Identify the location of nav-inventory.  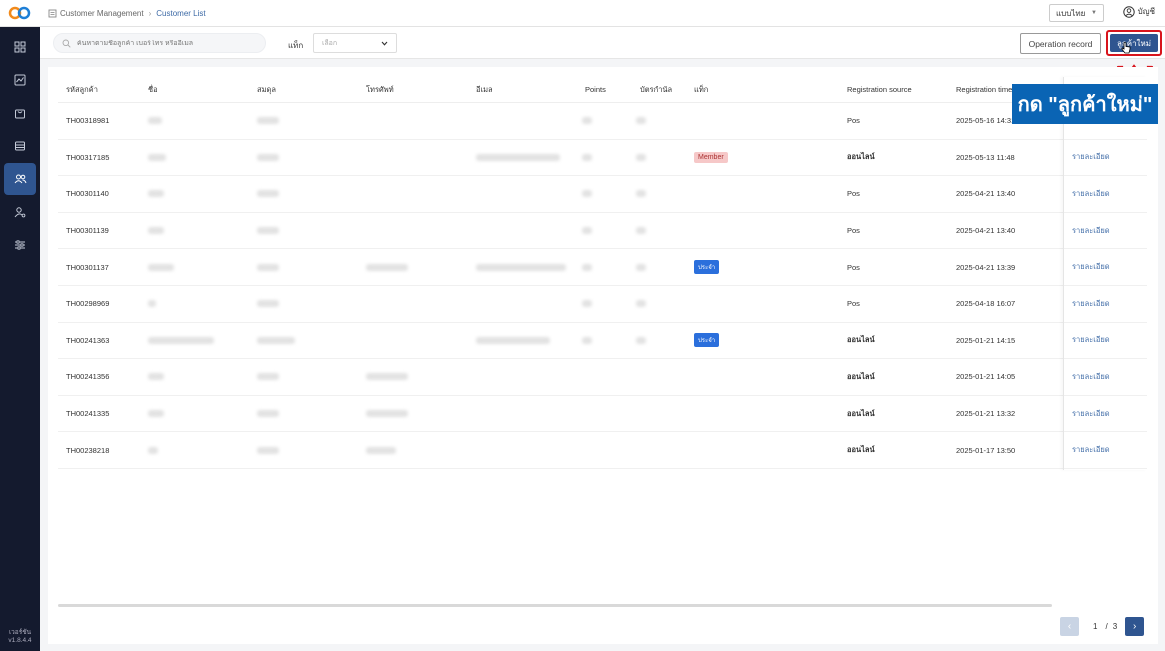
(20, 146).